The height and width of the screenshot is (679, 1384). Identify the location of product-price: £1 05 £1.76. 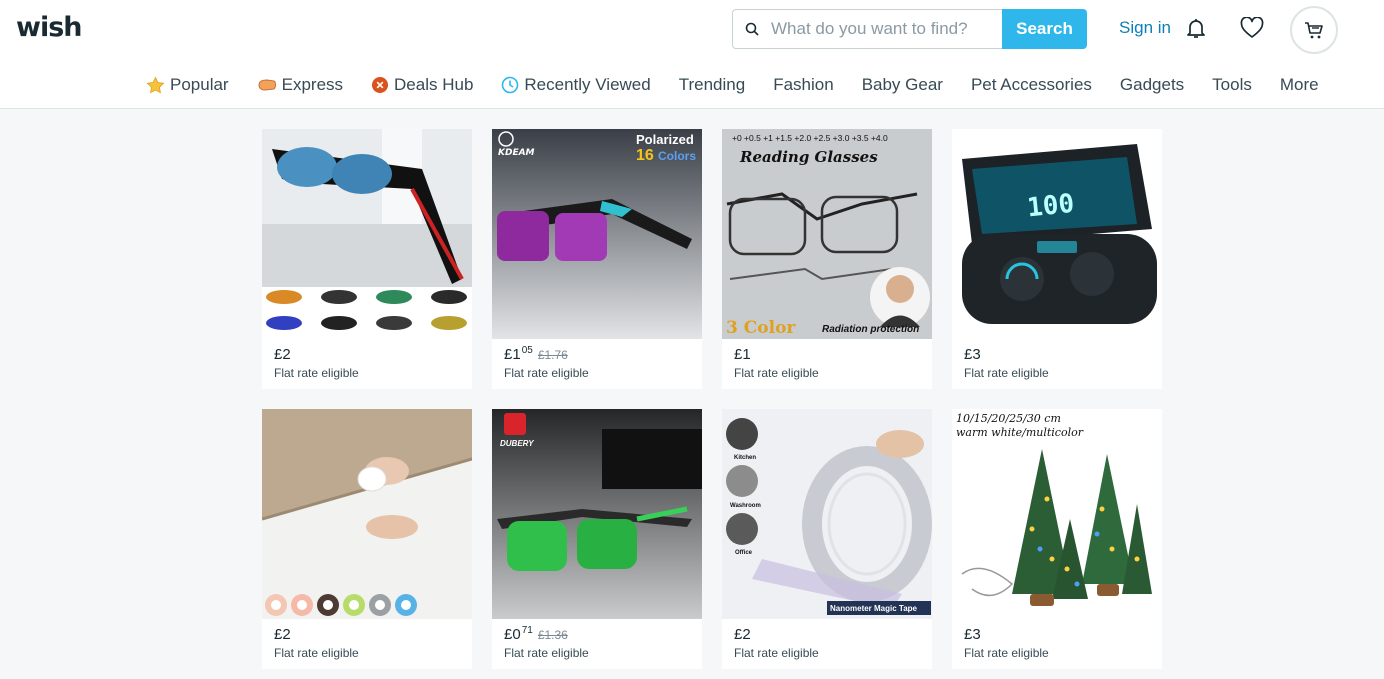
(536, 354).